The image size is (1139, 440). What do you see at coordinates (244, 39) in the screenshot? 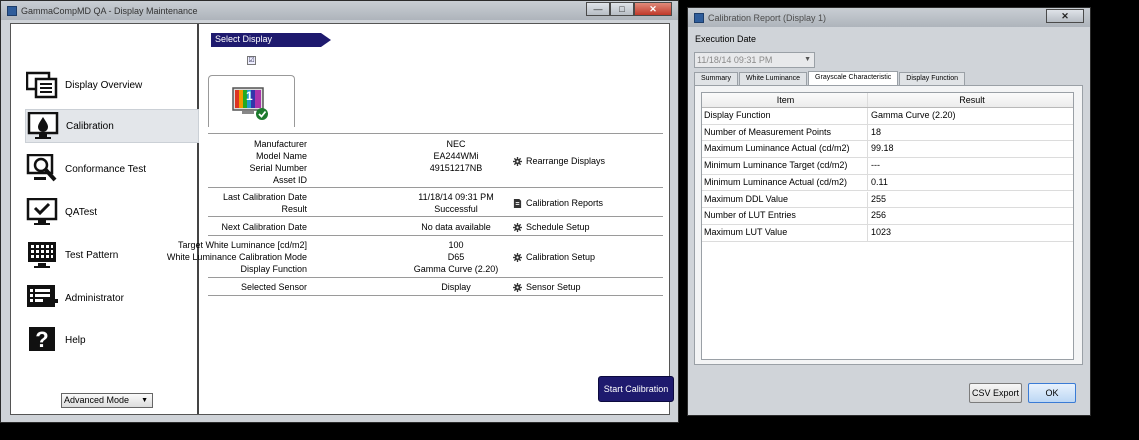
I see `select-display-label: Select Display` at bounding box center [244, 39].